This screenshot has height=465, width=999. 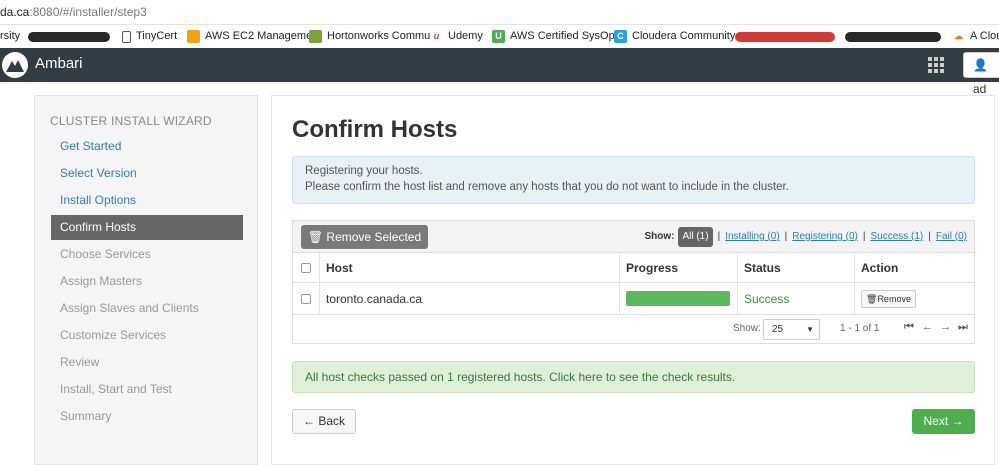 What do you see at coordinates (963, 327) in the screenshot?
I see `last-page-icon: ⏭` at bounding box center [963, 327].